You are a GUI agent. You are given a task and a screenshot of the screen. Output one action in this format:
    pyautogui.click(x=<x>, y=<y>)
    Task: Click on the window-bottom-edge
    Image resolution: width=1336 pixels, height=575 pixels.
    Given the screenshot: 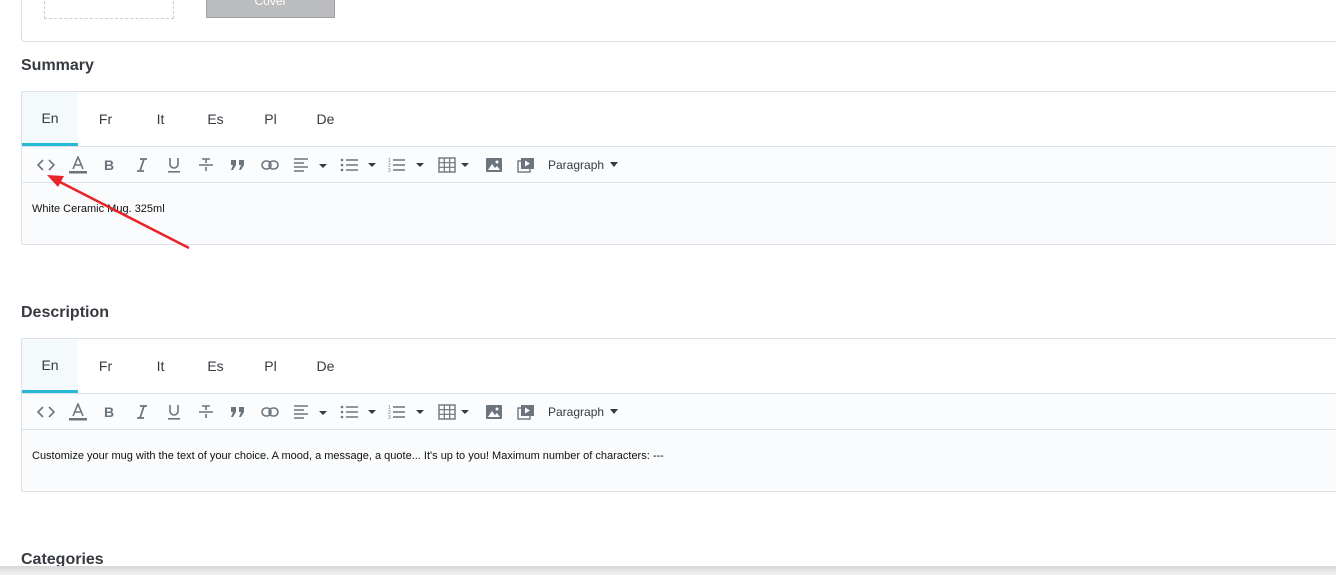 What is the action you would take?
    pyautogui.click(x=668, y=570)
    